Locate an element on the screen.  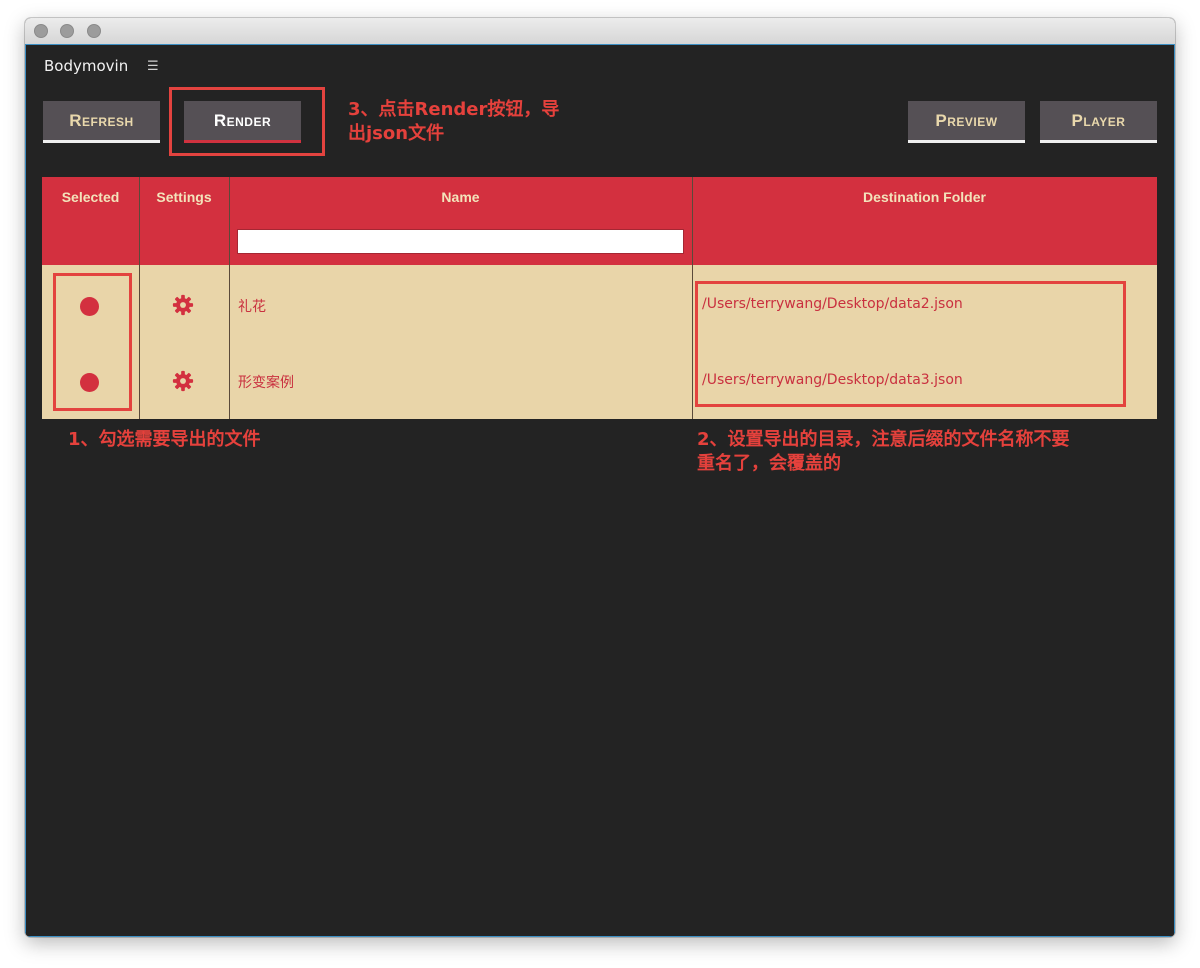
destination-highlight-box is located at coordinates (910, 344).